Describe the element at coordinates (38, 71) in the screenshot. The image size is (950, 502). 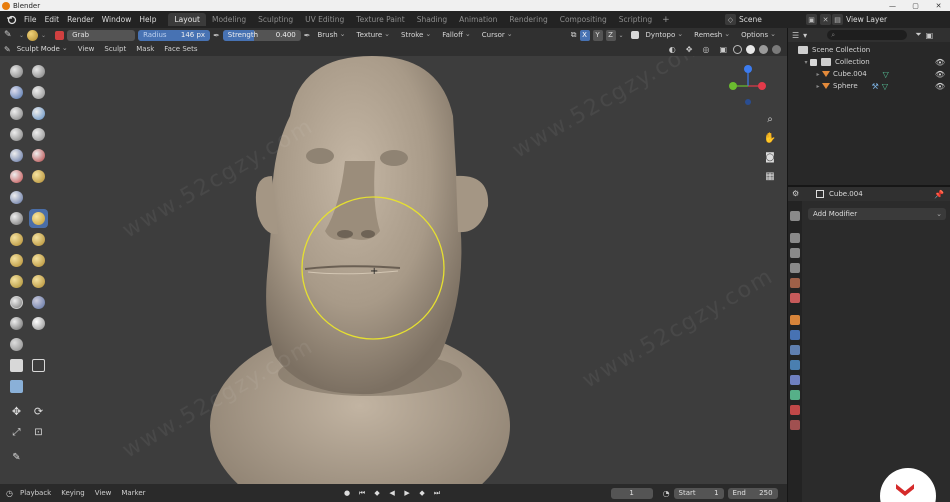
I see `tool-draw-sharp` at that location.